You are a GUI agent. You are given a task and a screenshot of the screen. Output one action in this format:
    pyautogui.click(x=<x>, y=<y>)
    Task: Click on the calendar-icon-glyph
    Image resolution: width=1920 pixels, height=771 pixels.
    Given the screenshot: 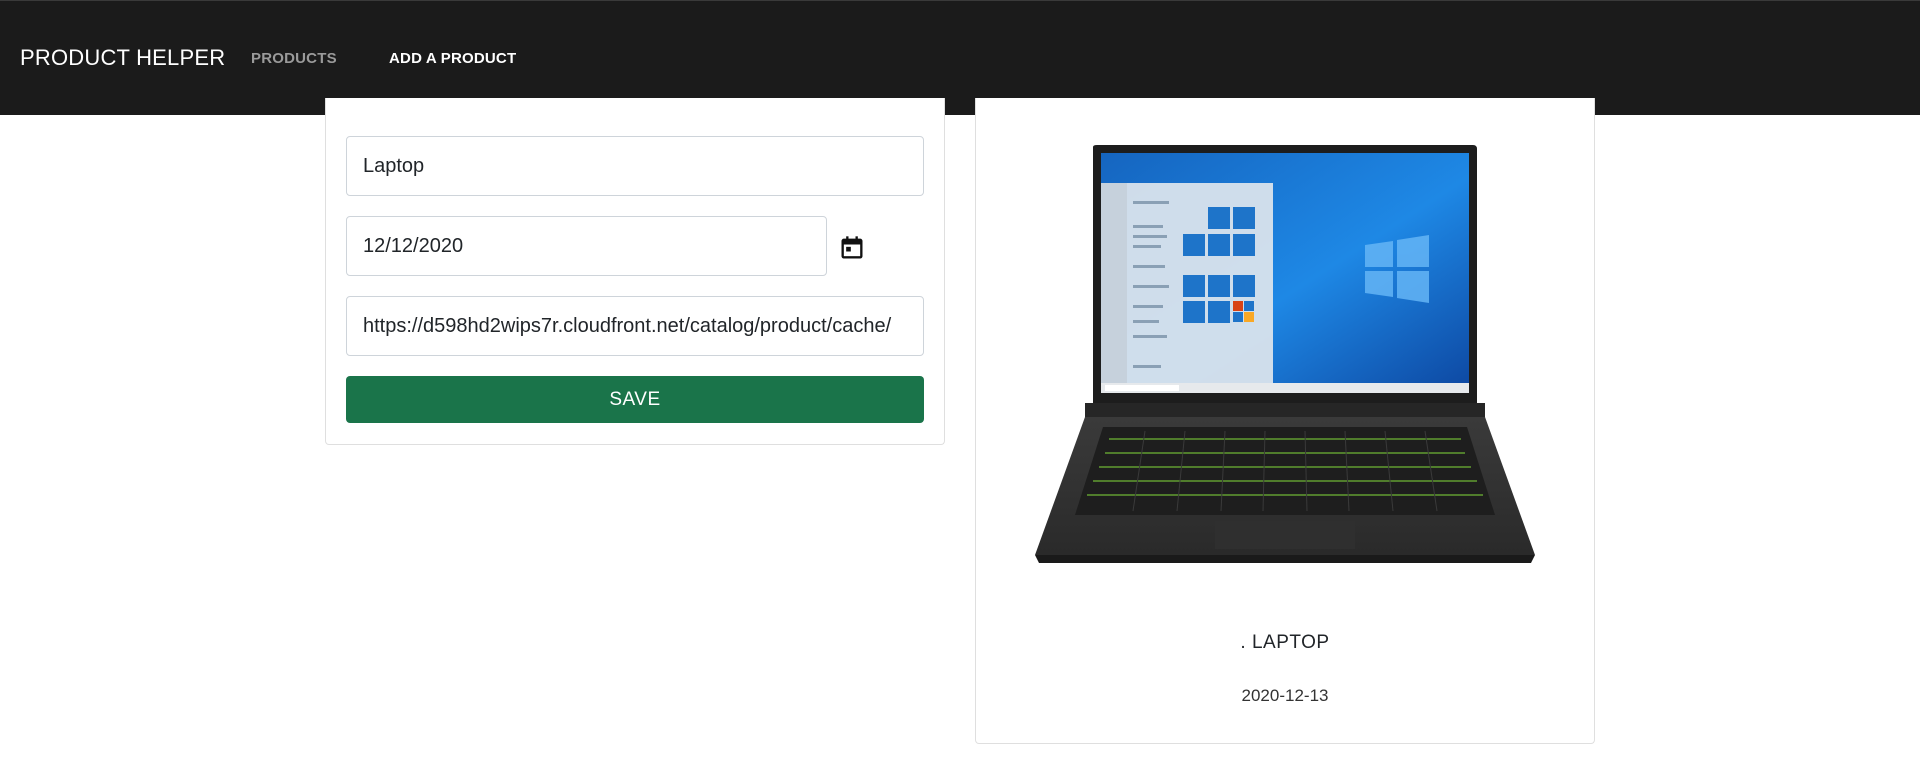 What is the action you would take?
    pyautogui.click(x=852, y=247)
    